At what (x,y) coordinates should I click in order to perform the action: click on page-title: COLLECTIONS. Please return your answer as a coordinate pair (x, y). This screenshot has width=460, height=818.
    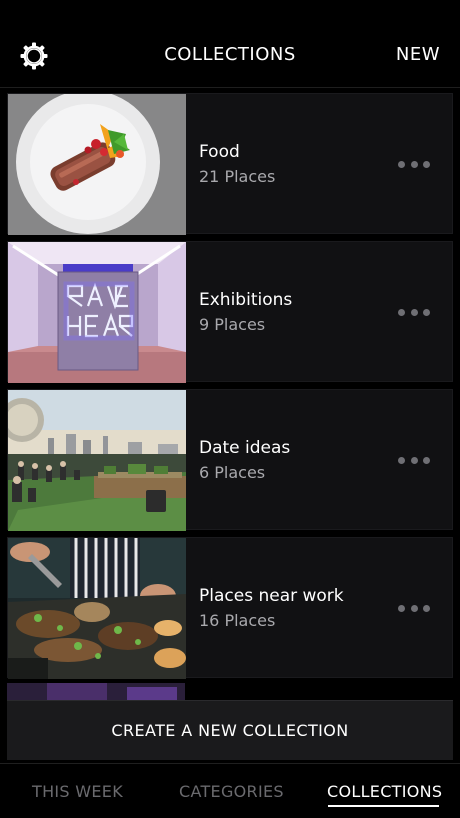
    Looking at the image, I should click on (230, 54).